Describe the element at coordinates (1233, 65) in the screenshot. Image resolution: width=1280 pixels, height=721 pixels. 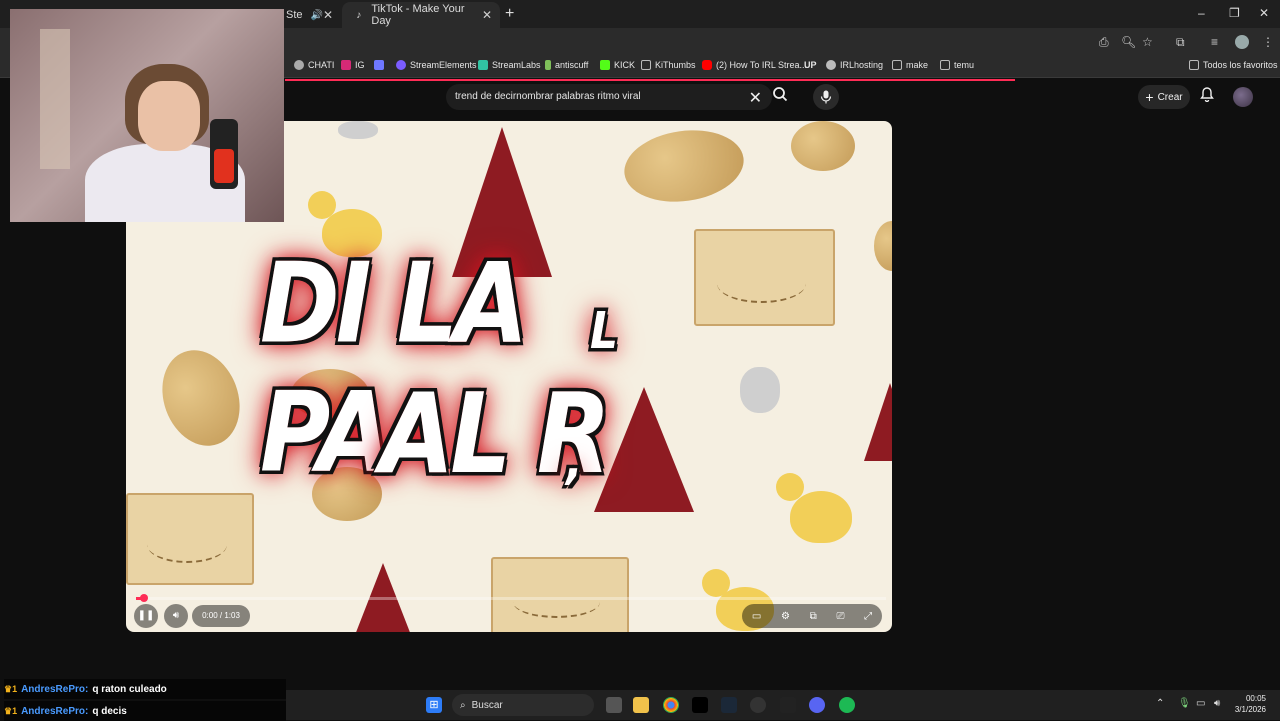
I see `bookmark-all-favorites: Todos los favoritos` at that location.